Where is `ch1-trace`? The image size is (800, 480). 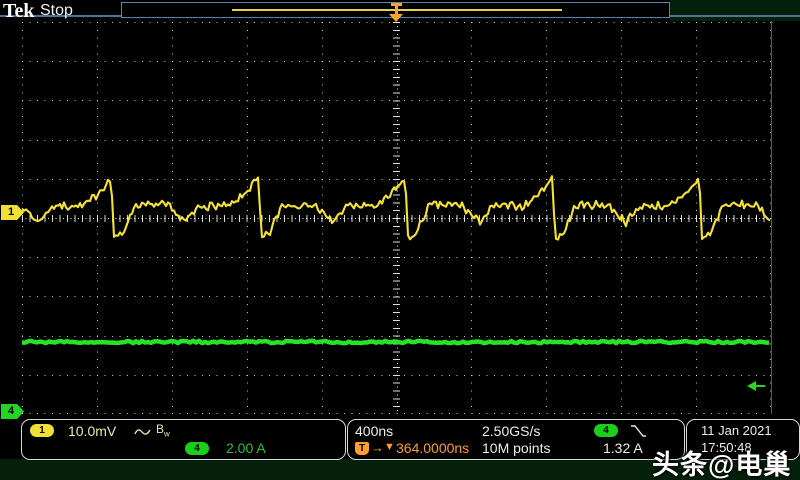
ch1-trace is located at coordinates (396, 208).